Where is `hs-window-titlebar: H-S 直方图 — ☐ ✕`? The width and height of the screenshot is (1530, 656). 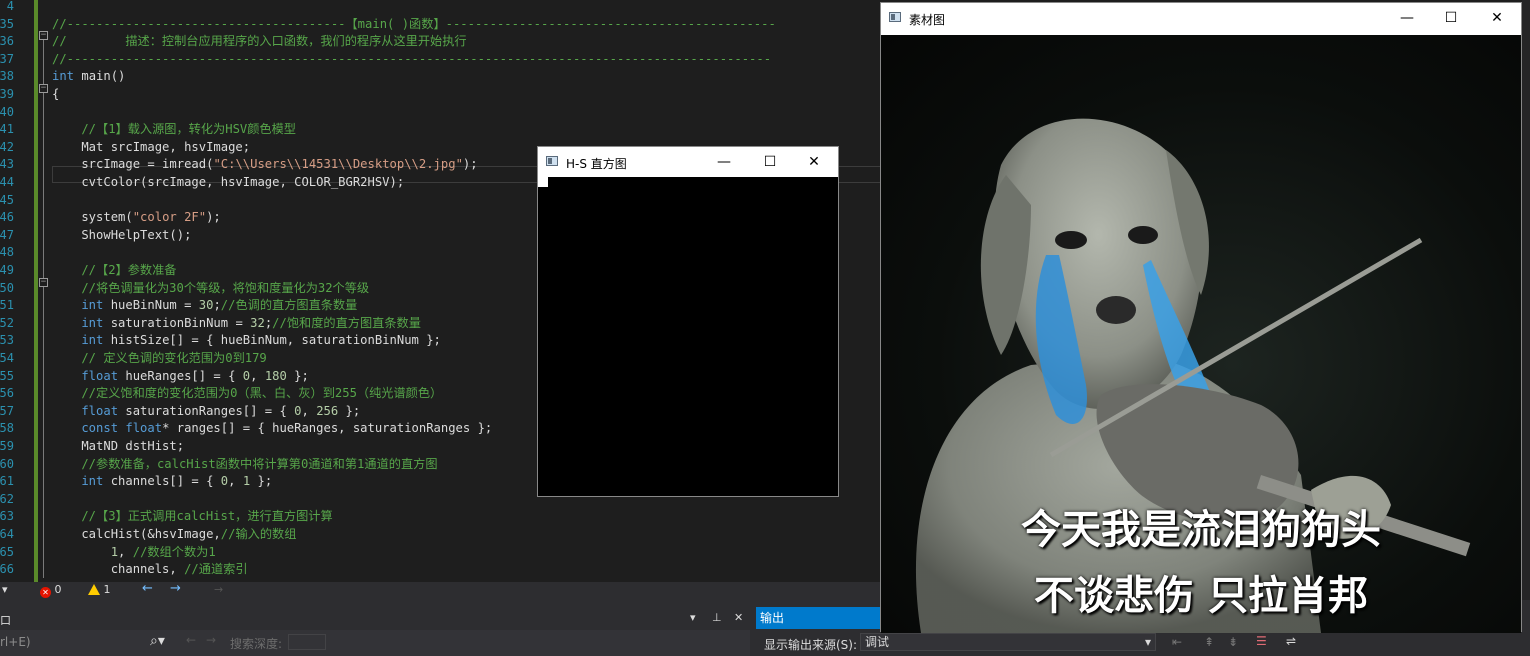
hs-window-titlebar: H-S 直方图 — ☐ ✕ is located at coordinates (688, 162).